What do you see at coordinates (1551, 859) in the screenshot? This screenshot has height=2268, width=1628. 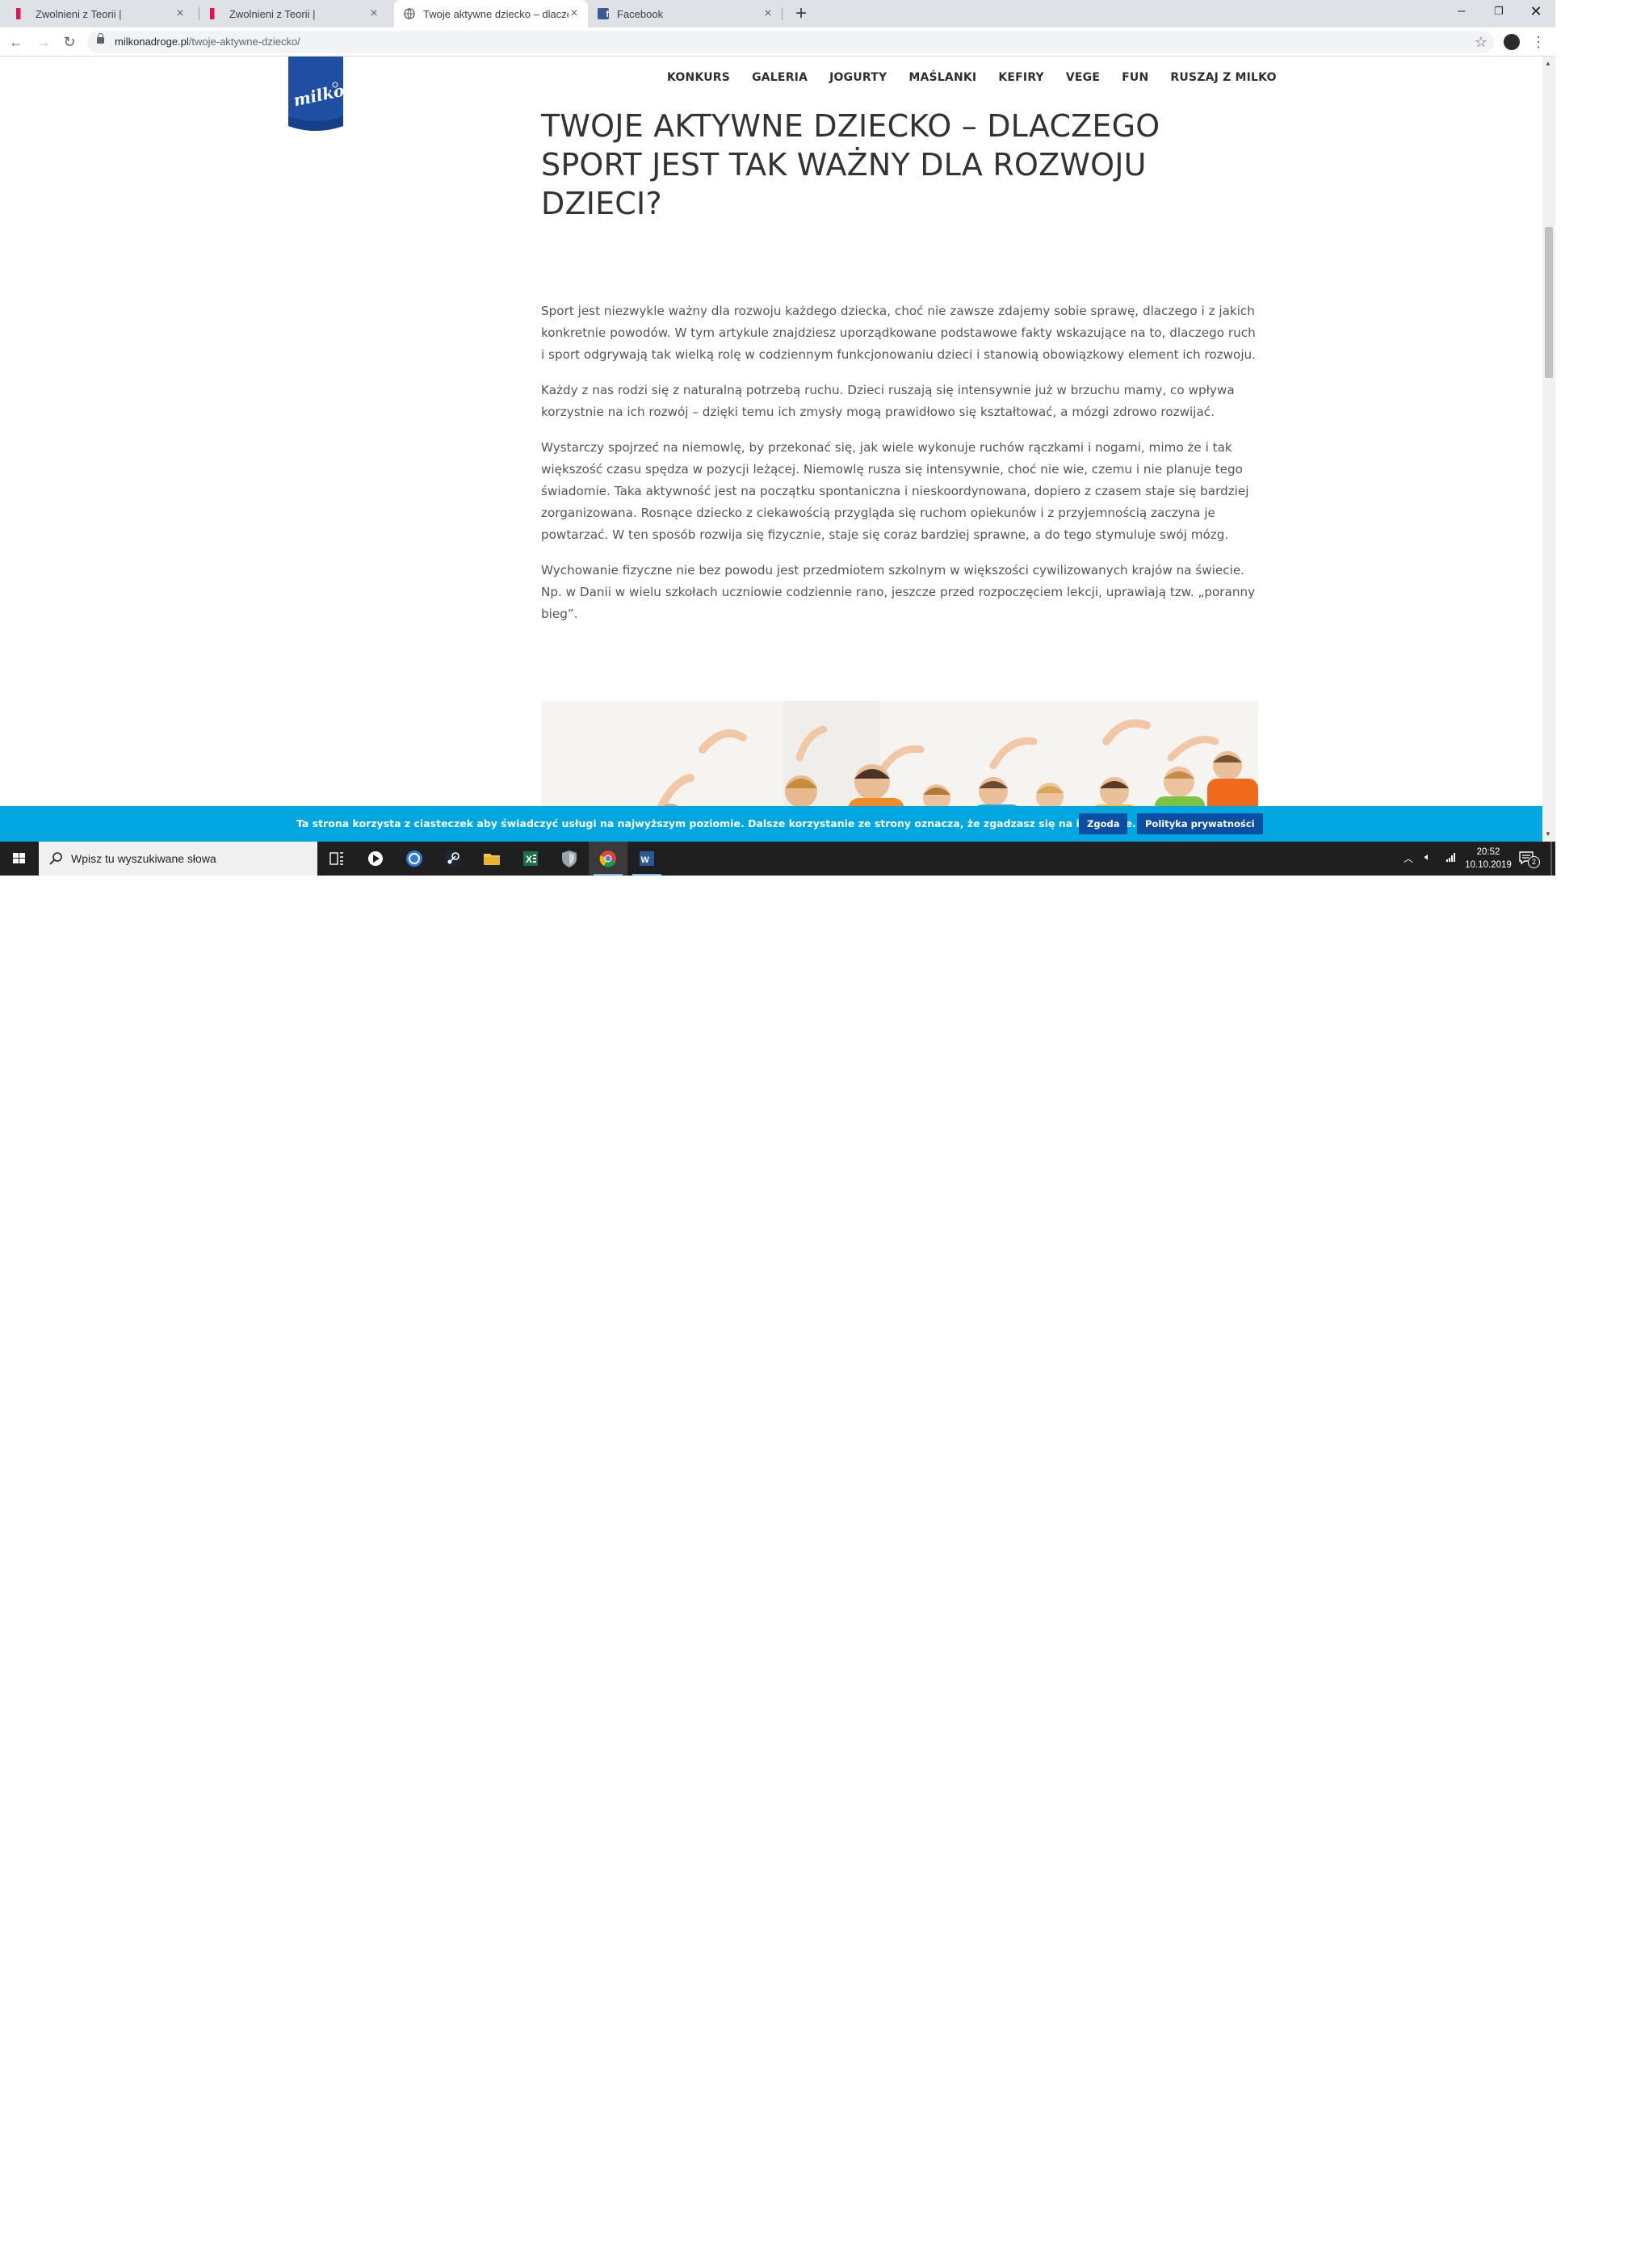 I see `show-desktop-button` at bounding box center [1551, 859].